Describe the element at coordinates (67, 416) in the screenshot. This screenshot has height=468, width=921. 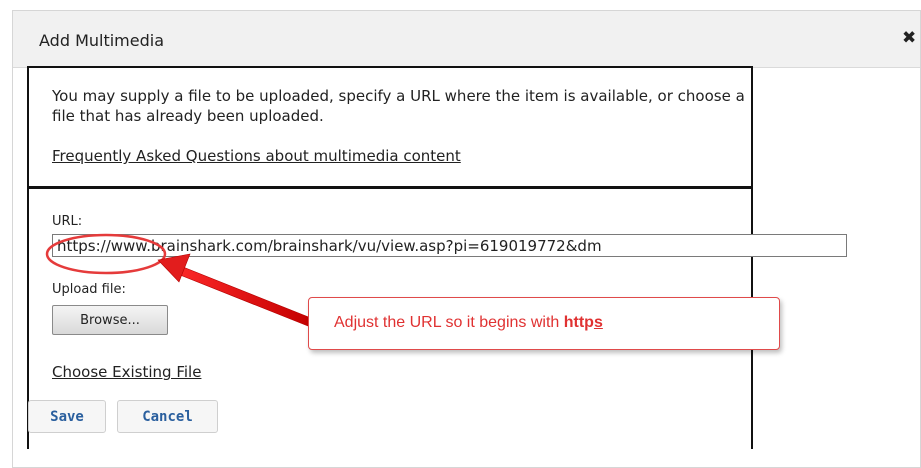
I see `save-button: Save` at that location.